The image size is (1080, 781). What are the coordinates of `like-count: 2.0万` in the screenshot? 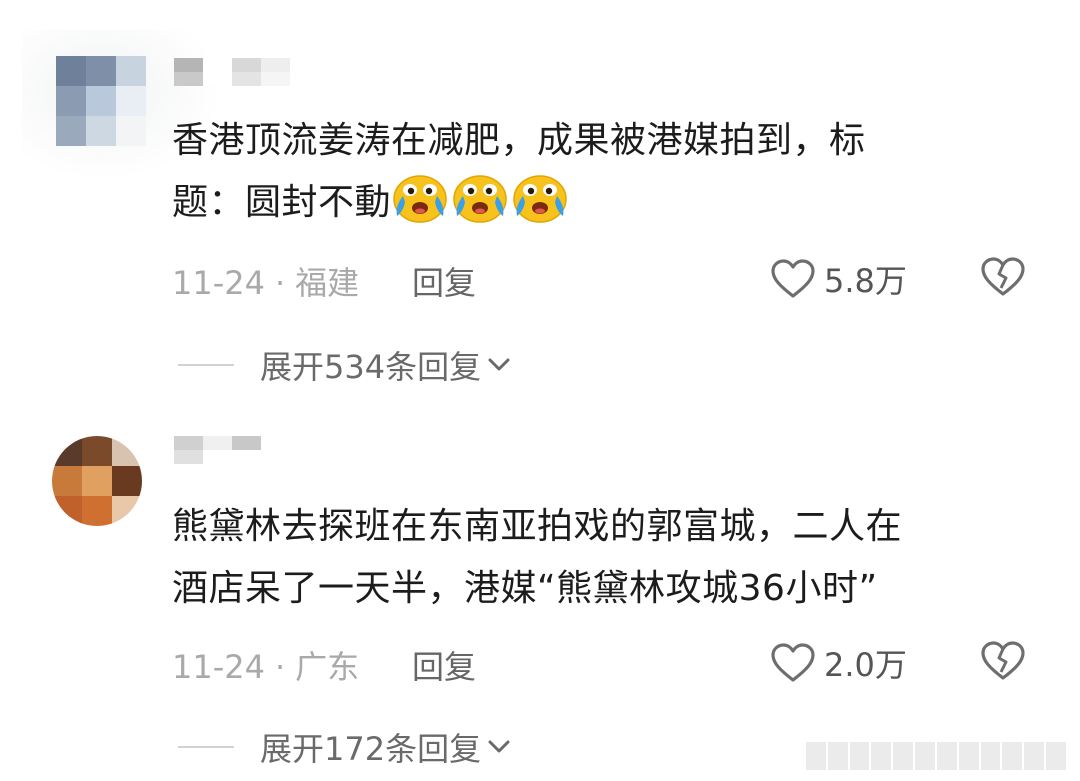 It's located at (865, 665).